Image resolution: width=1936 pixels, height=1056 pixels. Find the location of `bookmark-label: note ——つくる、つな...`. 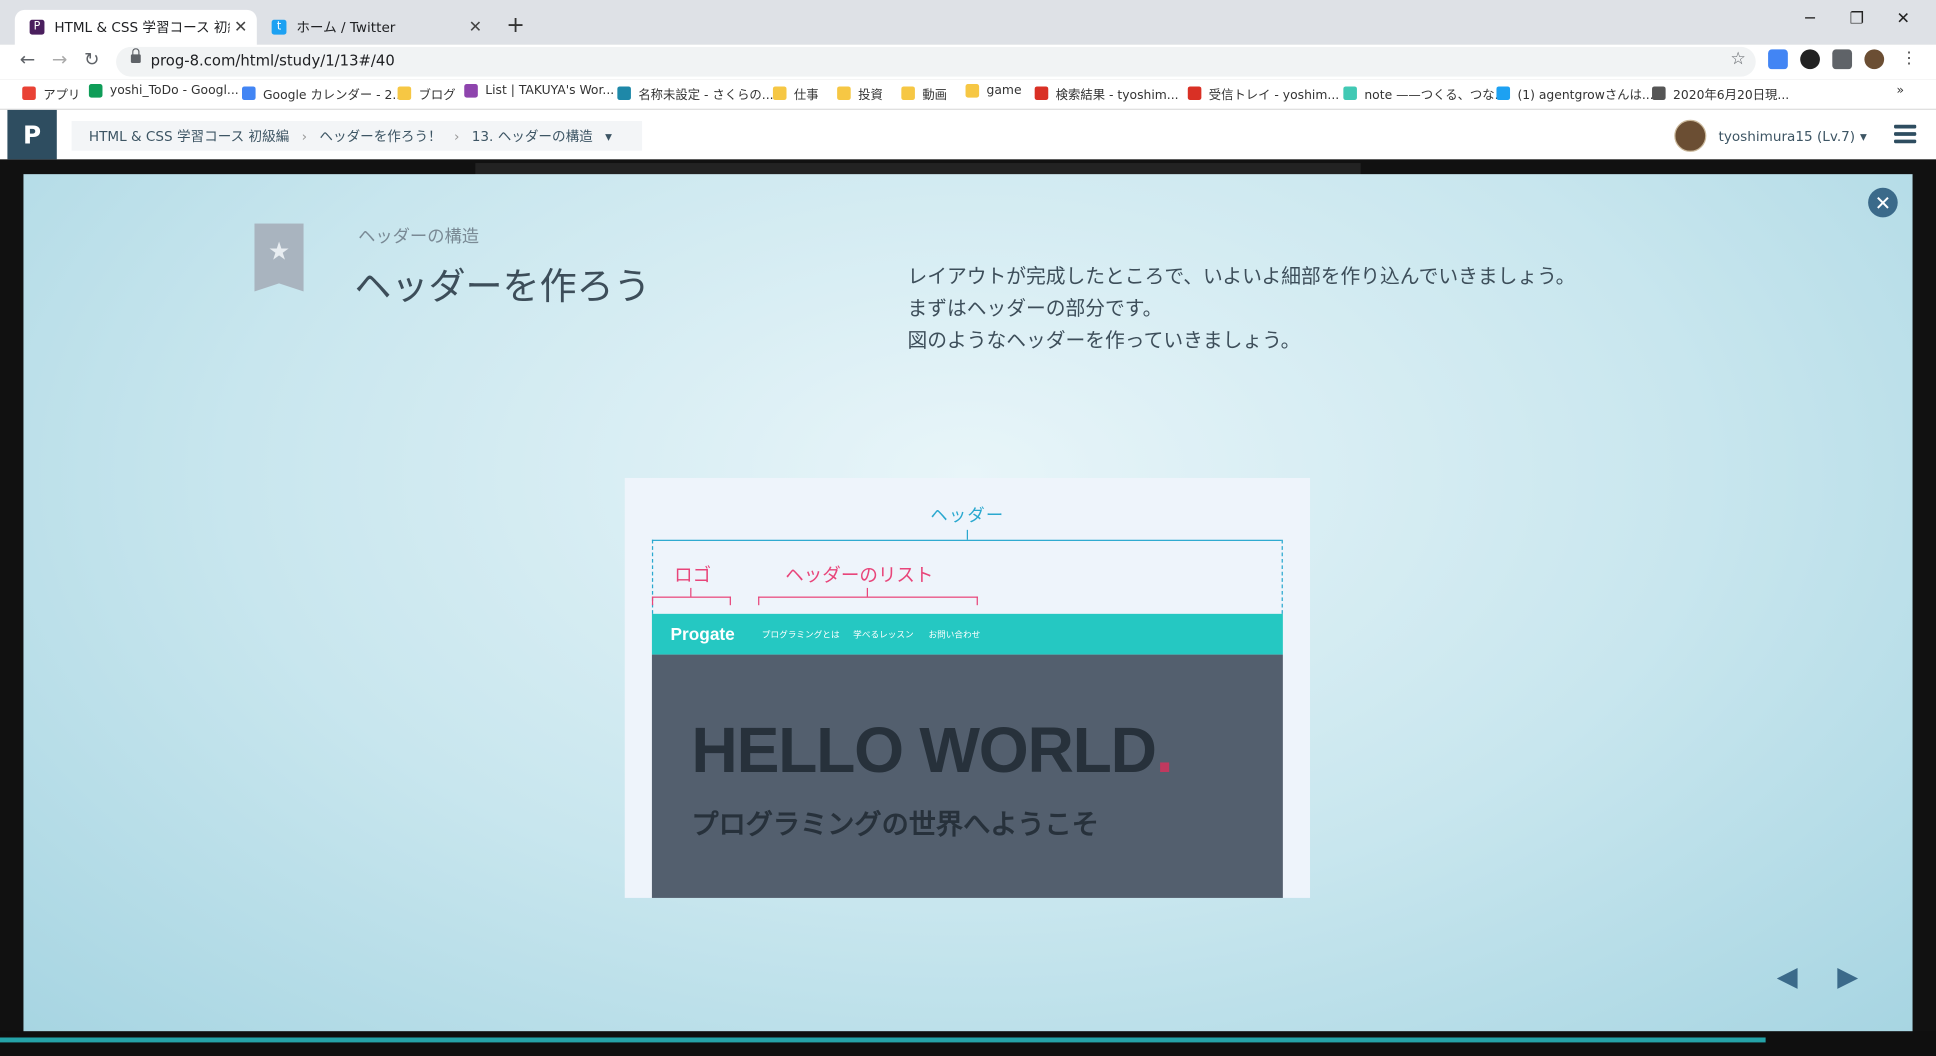

bookmark-label: note ——つくる、つな... is located at coordinates (1435, 95).